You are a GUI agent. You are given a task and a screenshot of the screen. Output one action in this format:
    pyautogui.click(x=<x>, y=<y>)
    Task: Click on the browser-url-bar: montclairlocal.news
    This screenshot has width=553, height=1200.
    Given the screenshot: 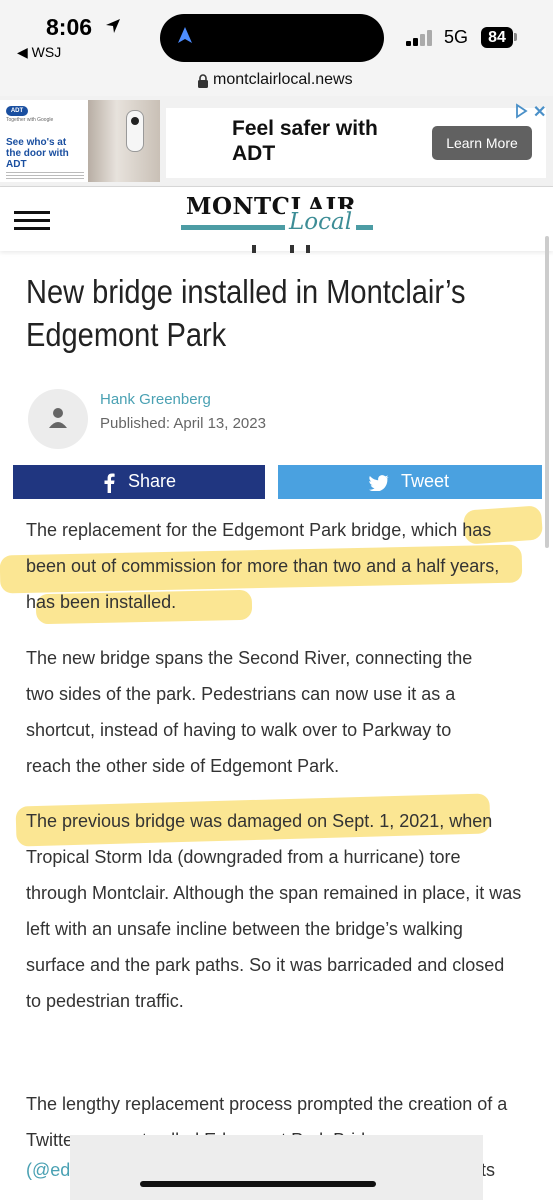 What is the action you would take?
    pyautogui.click(x=276, y=83)
    